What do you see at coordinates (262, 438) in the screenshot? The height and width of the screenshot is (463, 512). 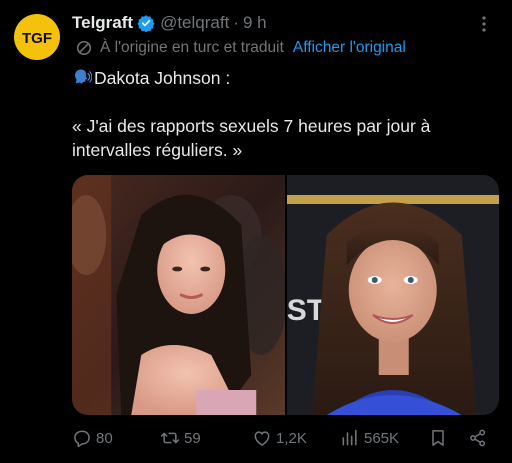 I see `heart-icon` at bounding box center [262, 438].